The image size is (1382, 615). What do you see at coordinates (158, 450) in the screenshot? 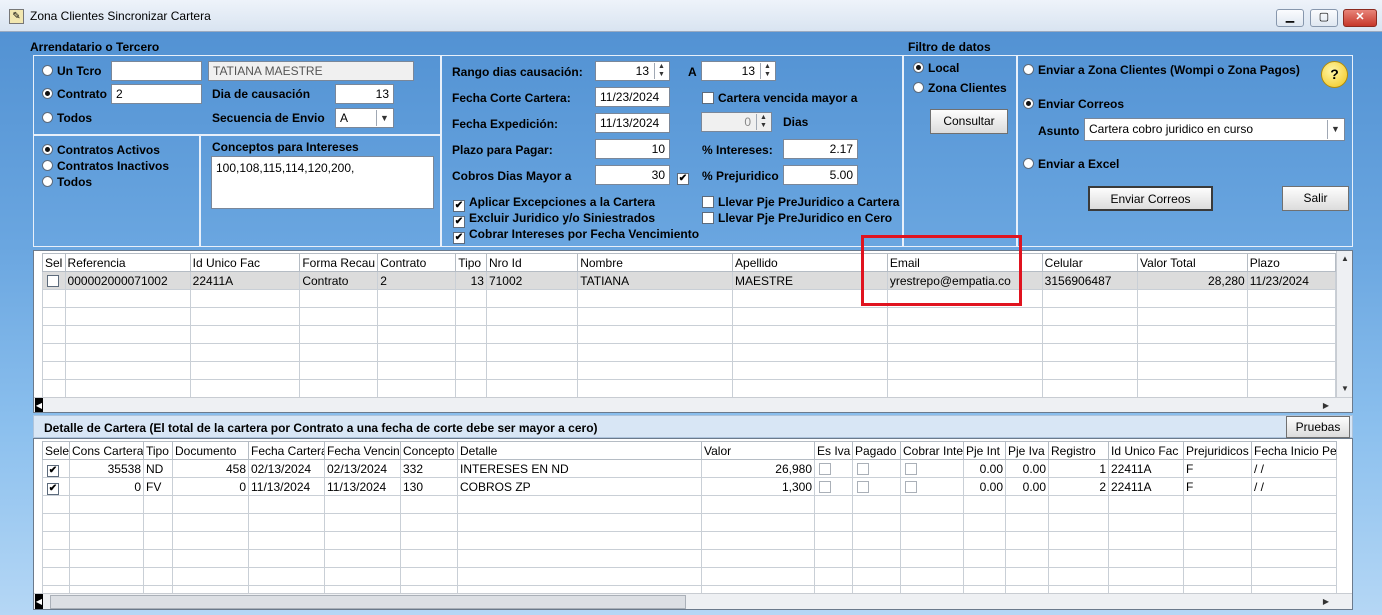
I see `detalle-grid-header: Tipo` at bounding box center [158, 450].